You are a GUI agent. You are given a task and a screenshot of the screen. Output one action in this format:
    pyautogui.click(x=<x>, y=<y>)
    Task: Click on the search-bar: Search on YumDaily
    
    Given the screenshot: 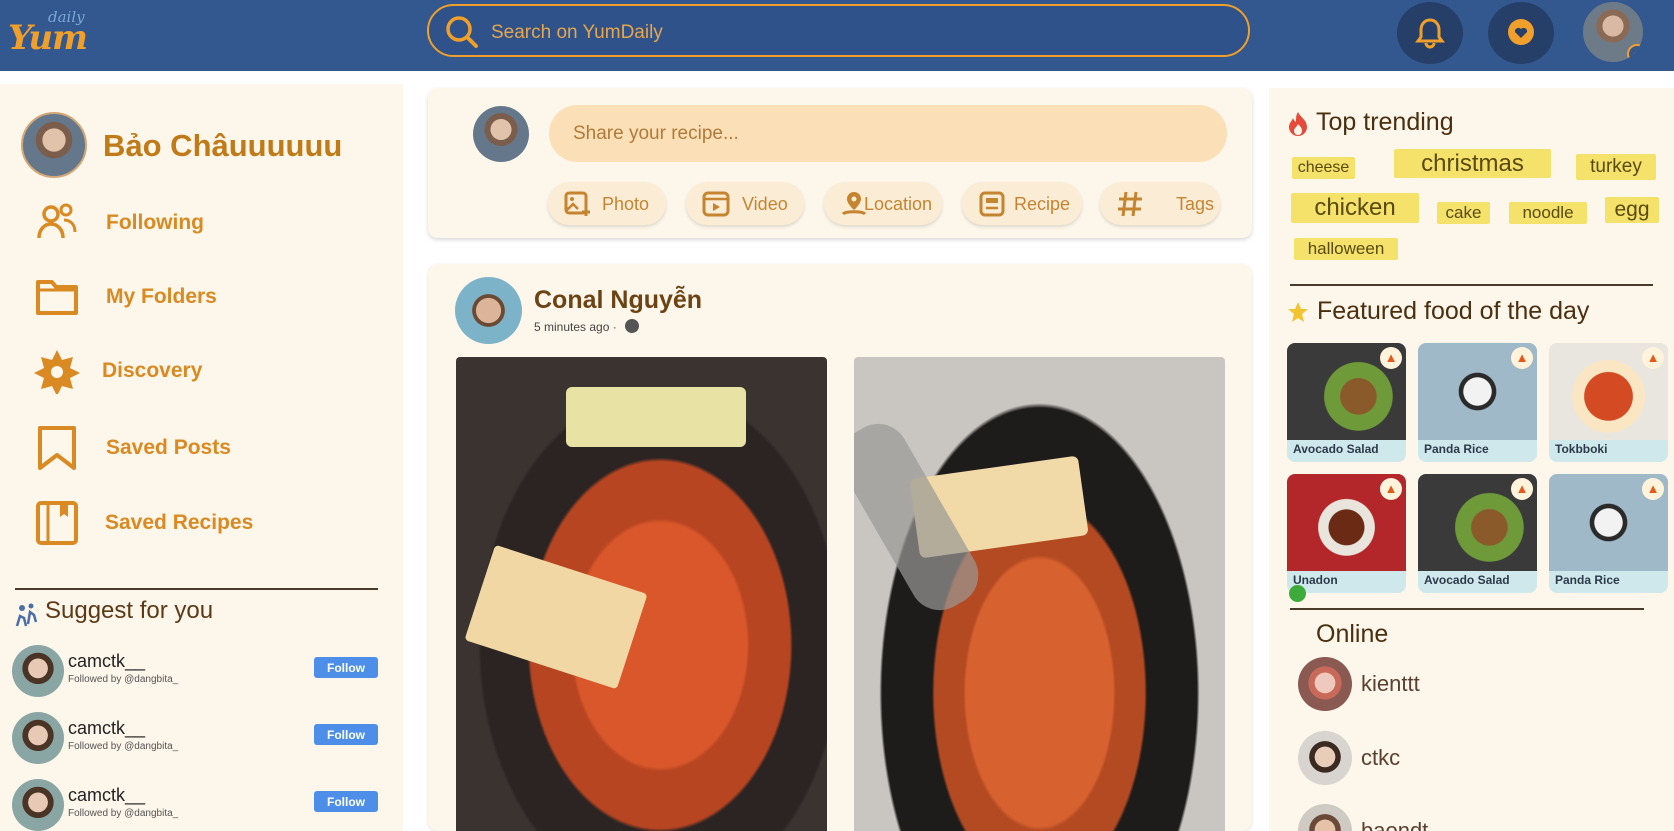 What is the action you would take?
    pyautogui.click(x=838, y=30)
    